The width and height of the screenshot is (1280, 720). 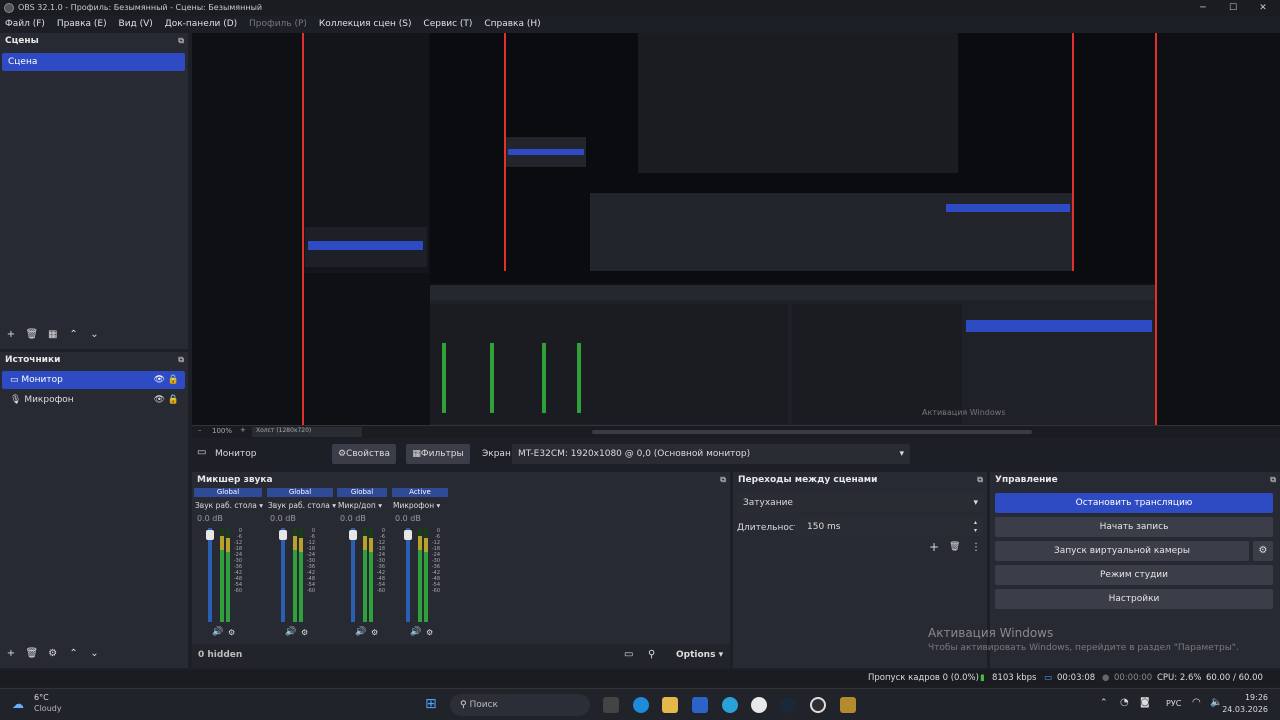 I want to click on app-icon, so click(x=848, y=705).